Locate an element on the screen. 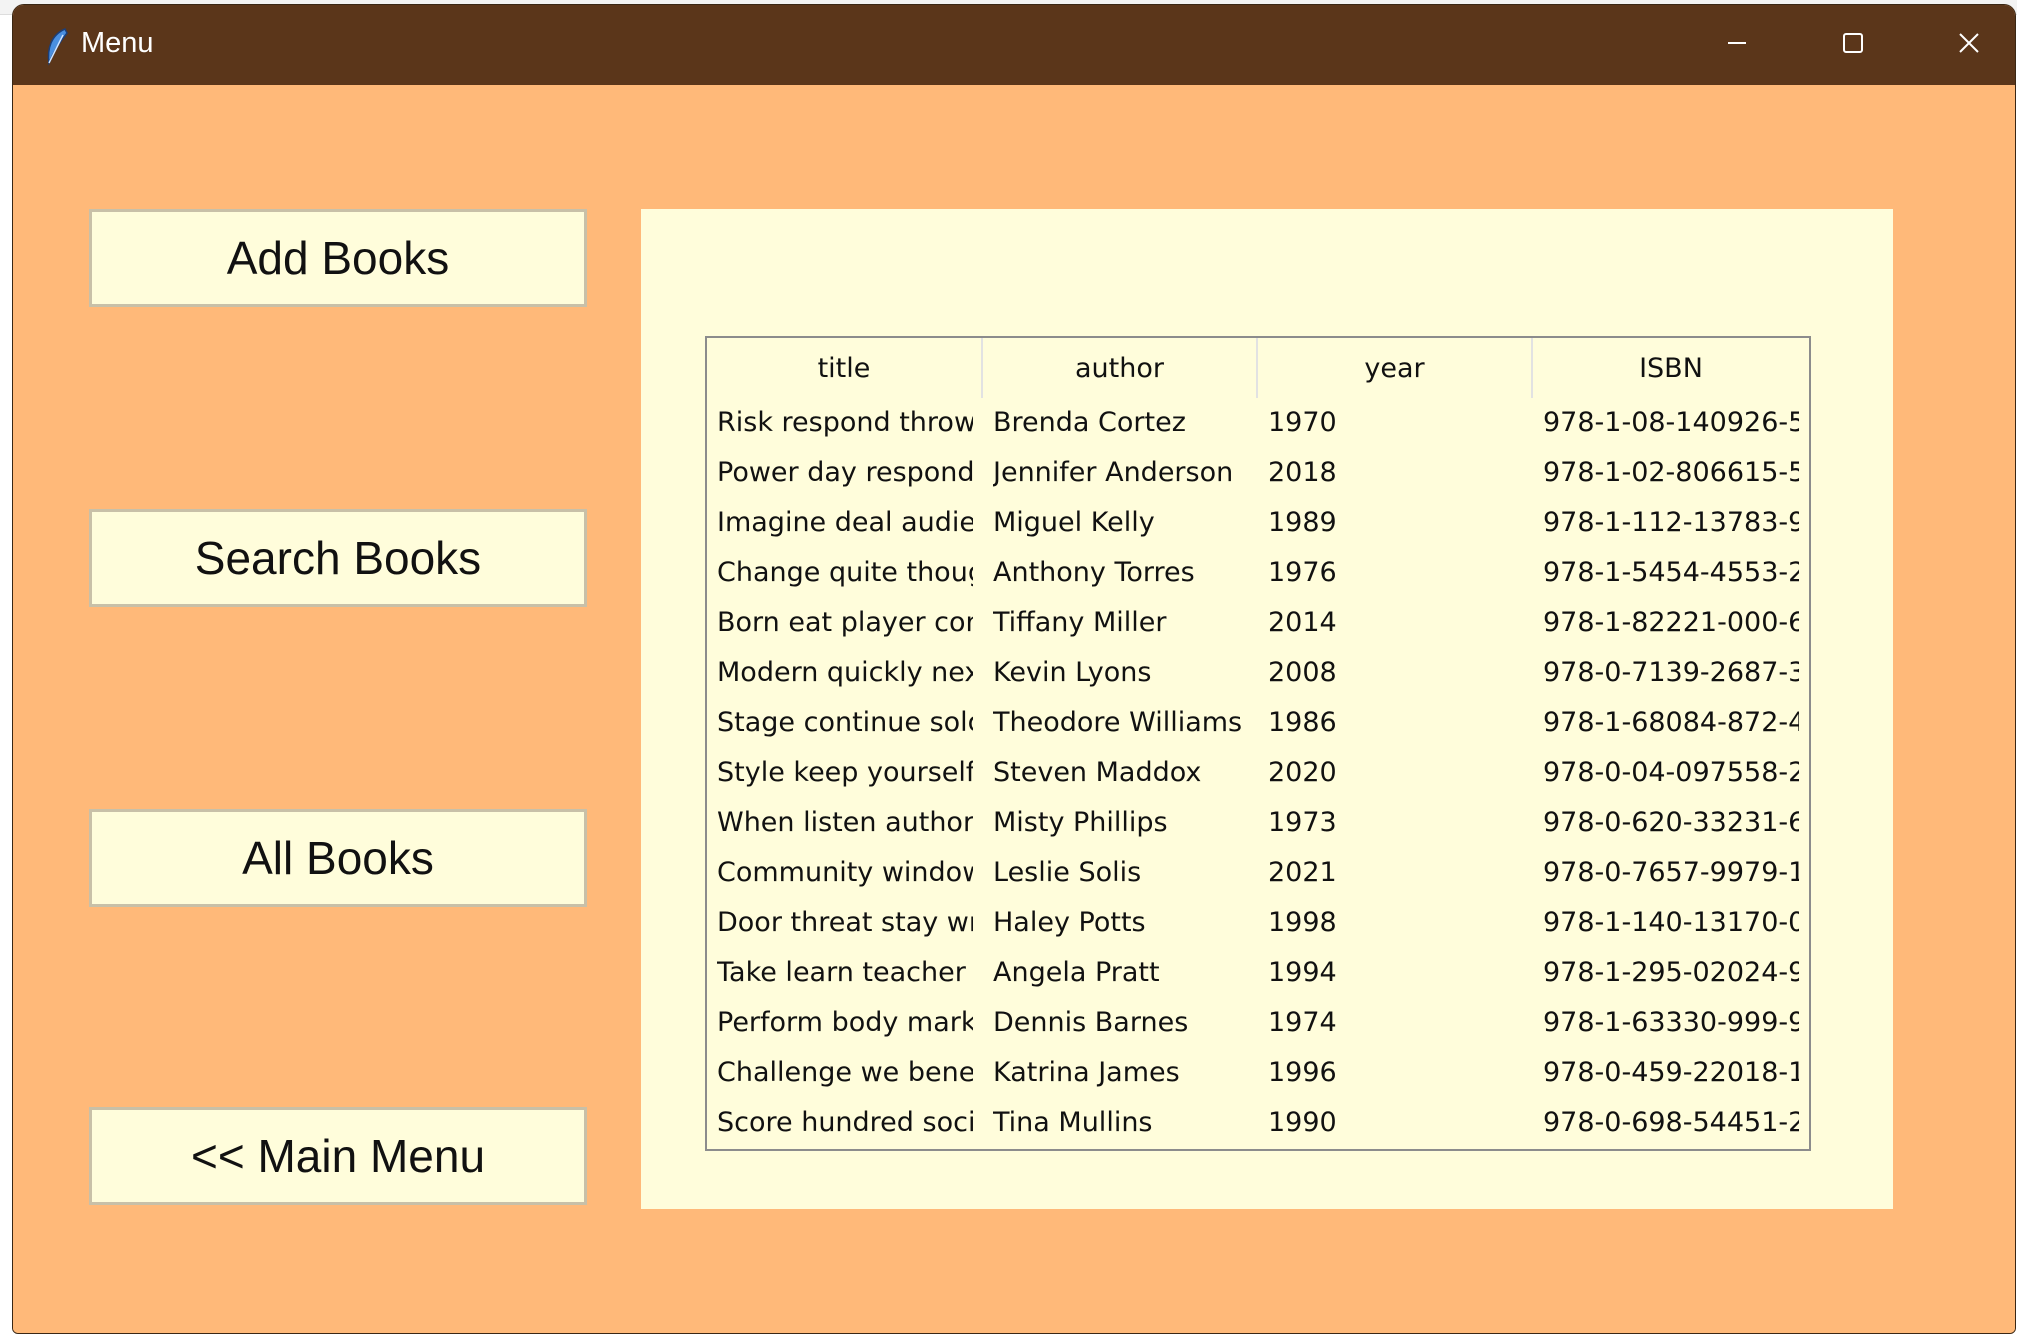 The height and width of the screenshot is (1337, 2017). cell-isbn: 978-1-140-13170-0 is located at coordinates (1671, 922).